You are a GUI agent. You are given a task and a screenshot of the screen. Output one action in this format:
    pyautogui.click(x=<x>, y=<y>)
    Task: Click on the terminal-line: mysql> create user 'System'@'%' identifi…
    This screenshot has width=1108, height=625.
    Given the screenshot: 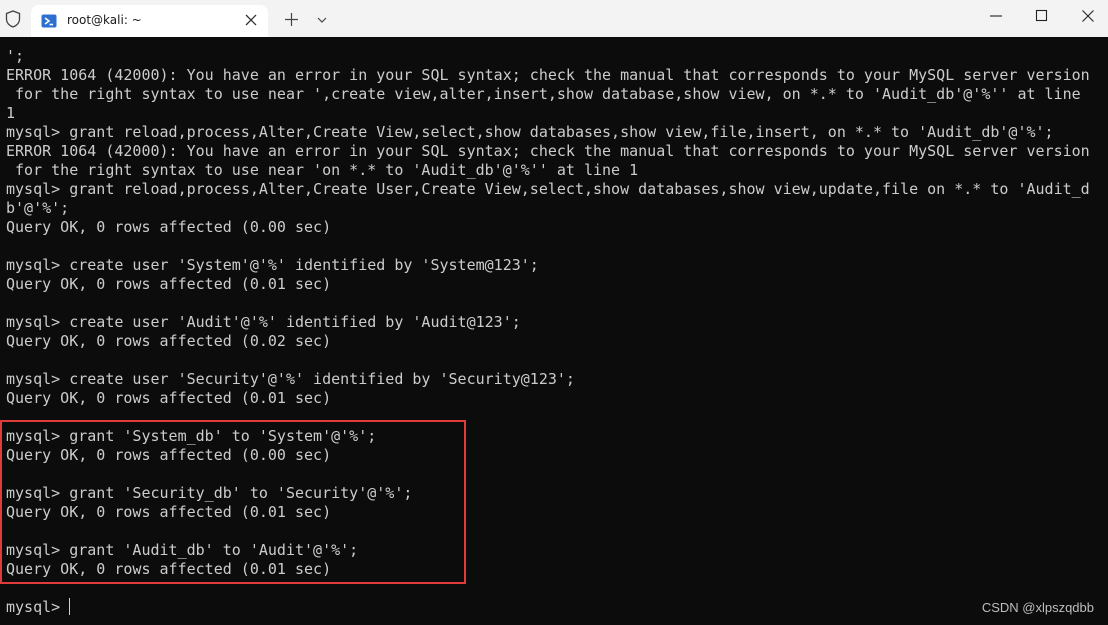 What is the action you would take?
    pyautogui.click(x=272, y=265)
    